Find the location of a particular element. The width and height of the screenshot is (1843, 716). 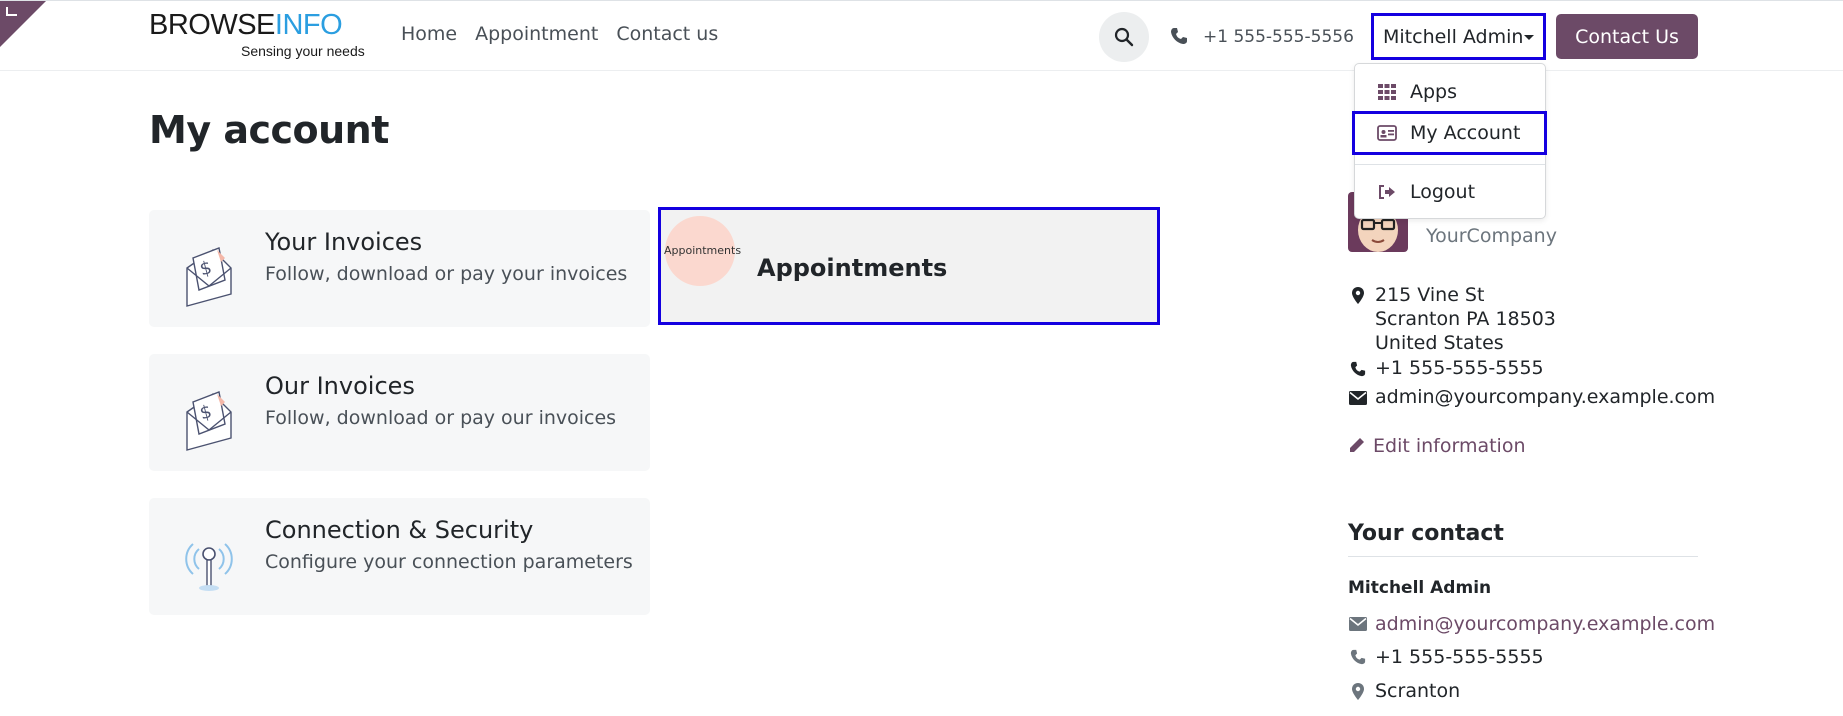

page-title: My account is located at coordinates (269, 130).